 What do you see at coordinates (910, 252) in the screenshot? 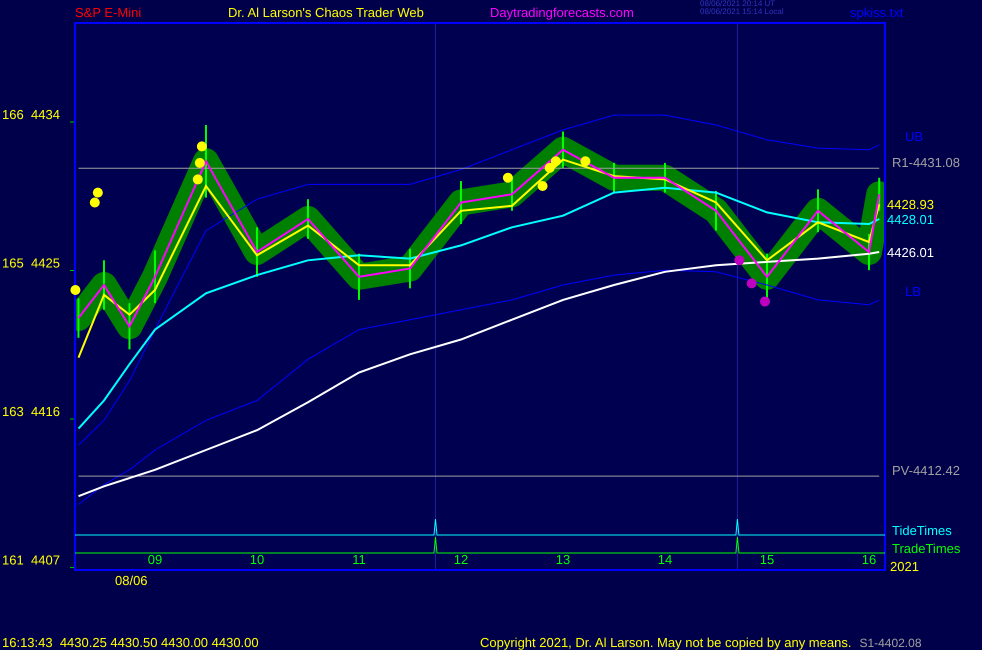
I see `value-label: 4426.01` at bounding box center [910, 252].